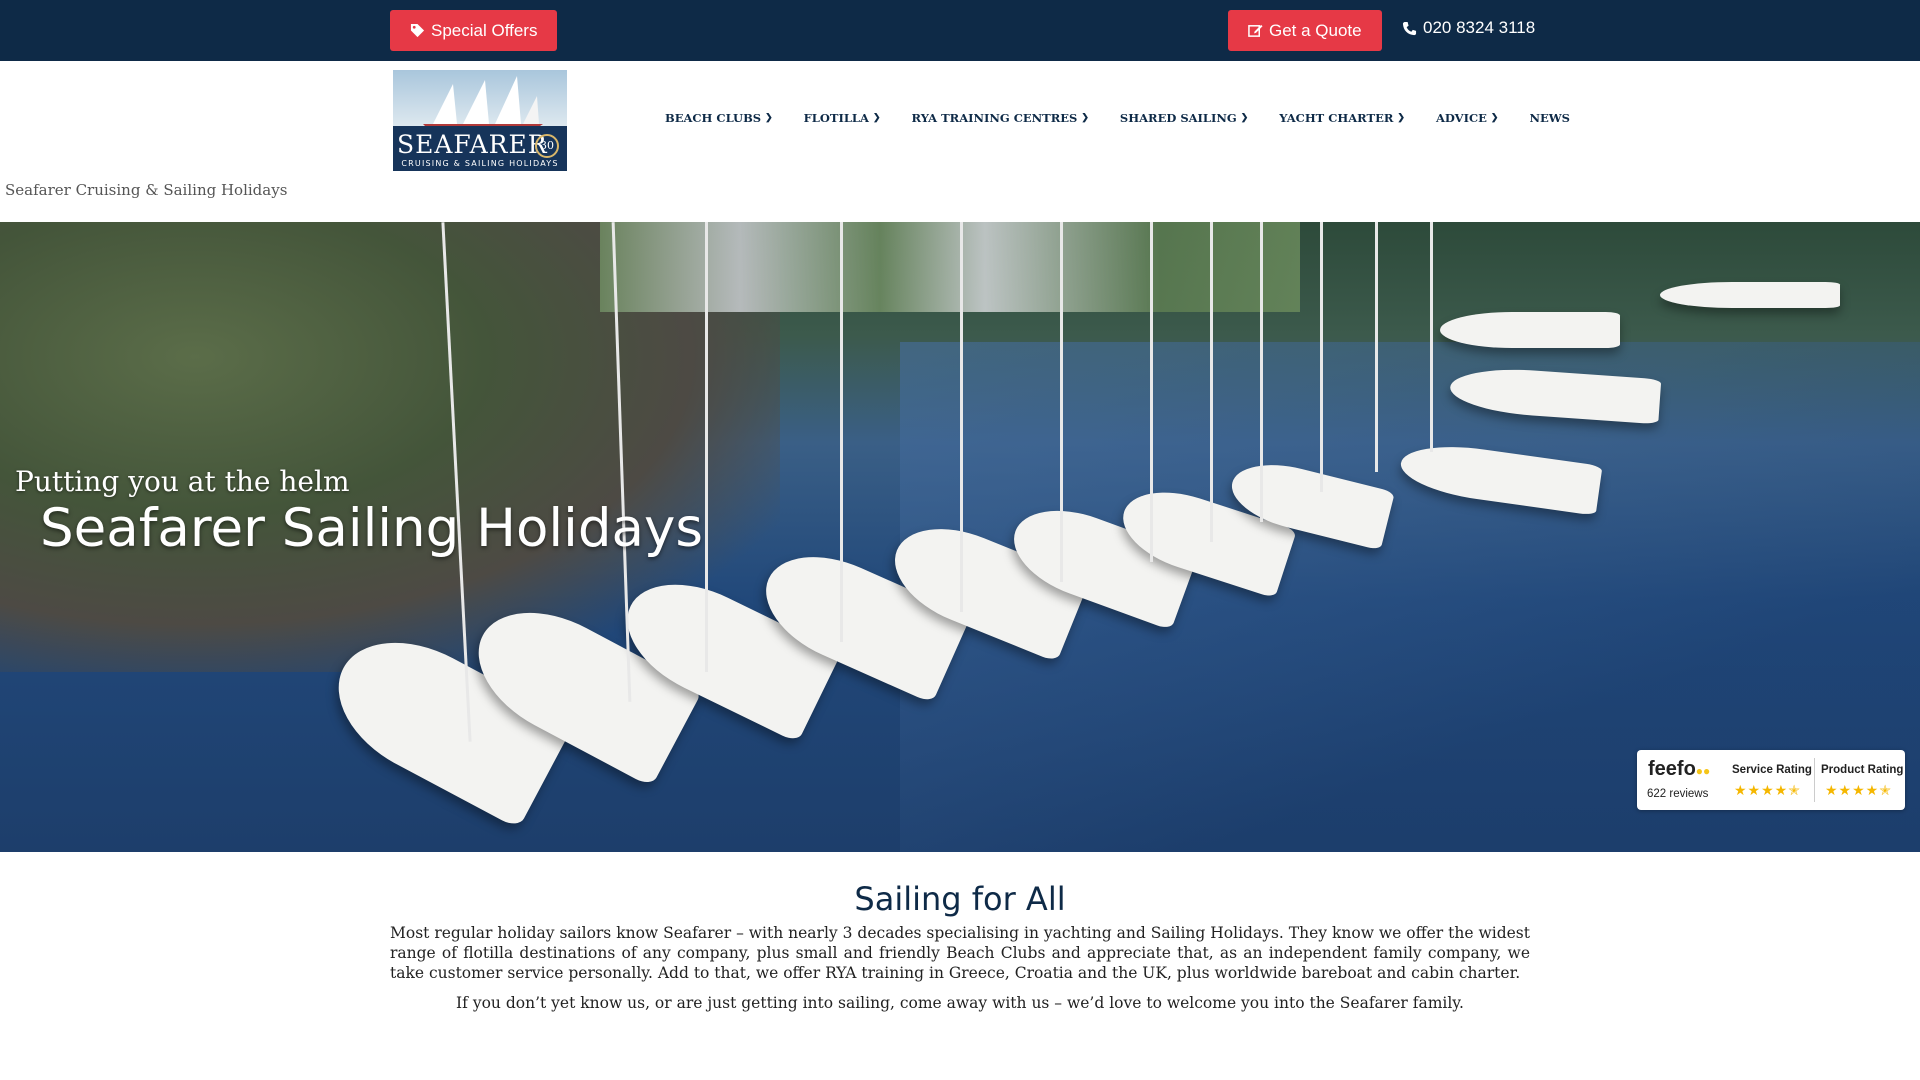  Describe the element at coordinates (1703, 771) in the screenshot. I see `feefo-eyes-icon: ●●` at that location.